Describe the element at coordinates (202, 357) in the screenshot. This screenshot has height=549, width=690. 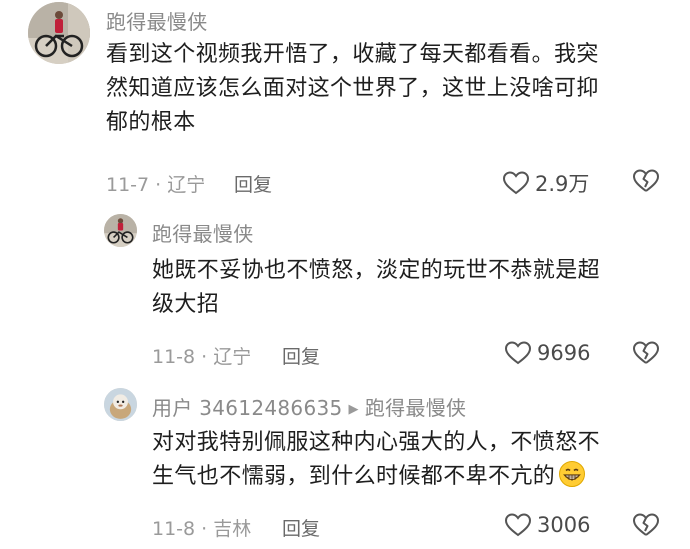
I see `comment-date-location: 11-8 · 辽宁` at that location.